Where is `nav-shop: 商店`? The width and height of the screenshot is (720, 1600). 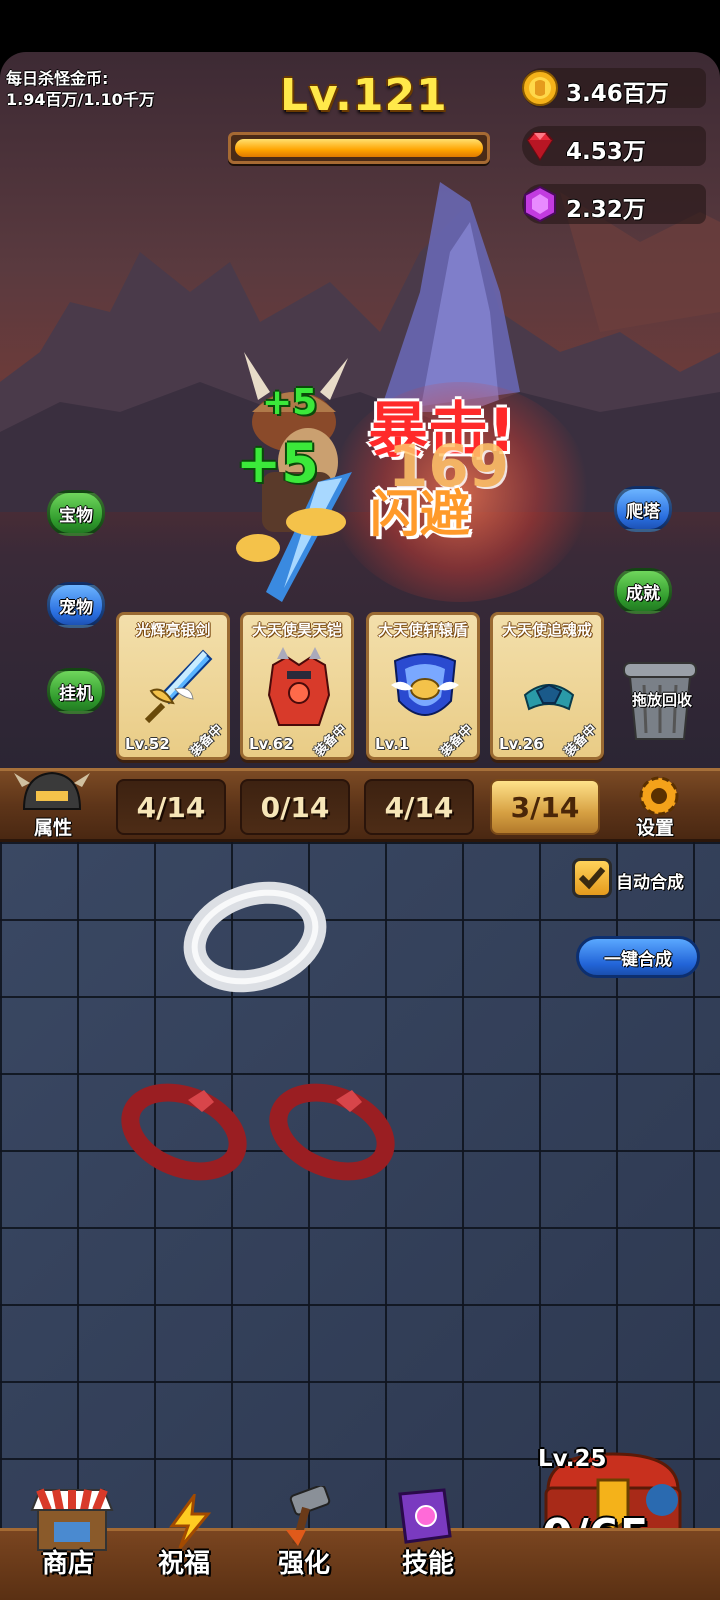 nav-shop: 商店 is located at coordinates (68, 1561).